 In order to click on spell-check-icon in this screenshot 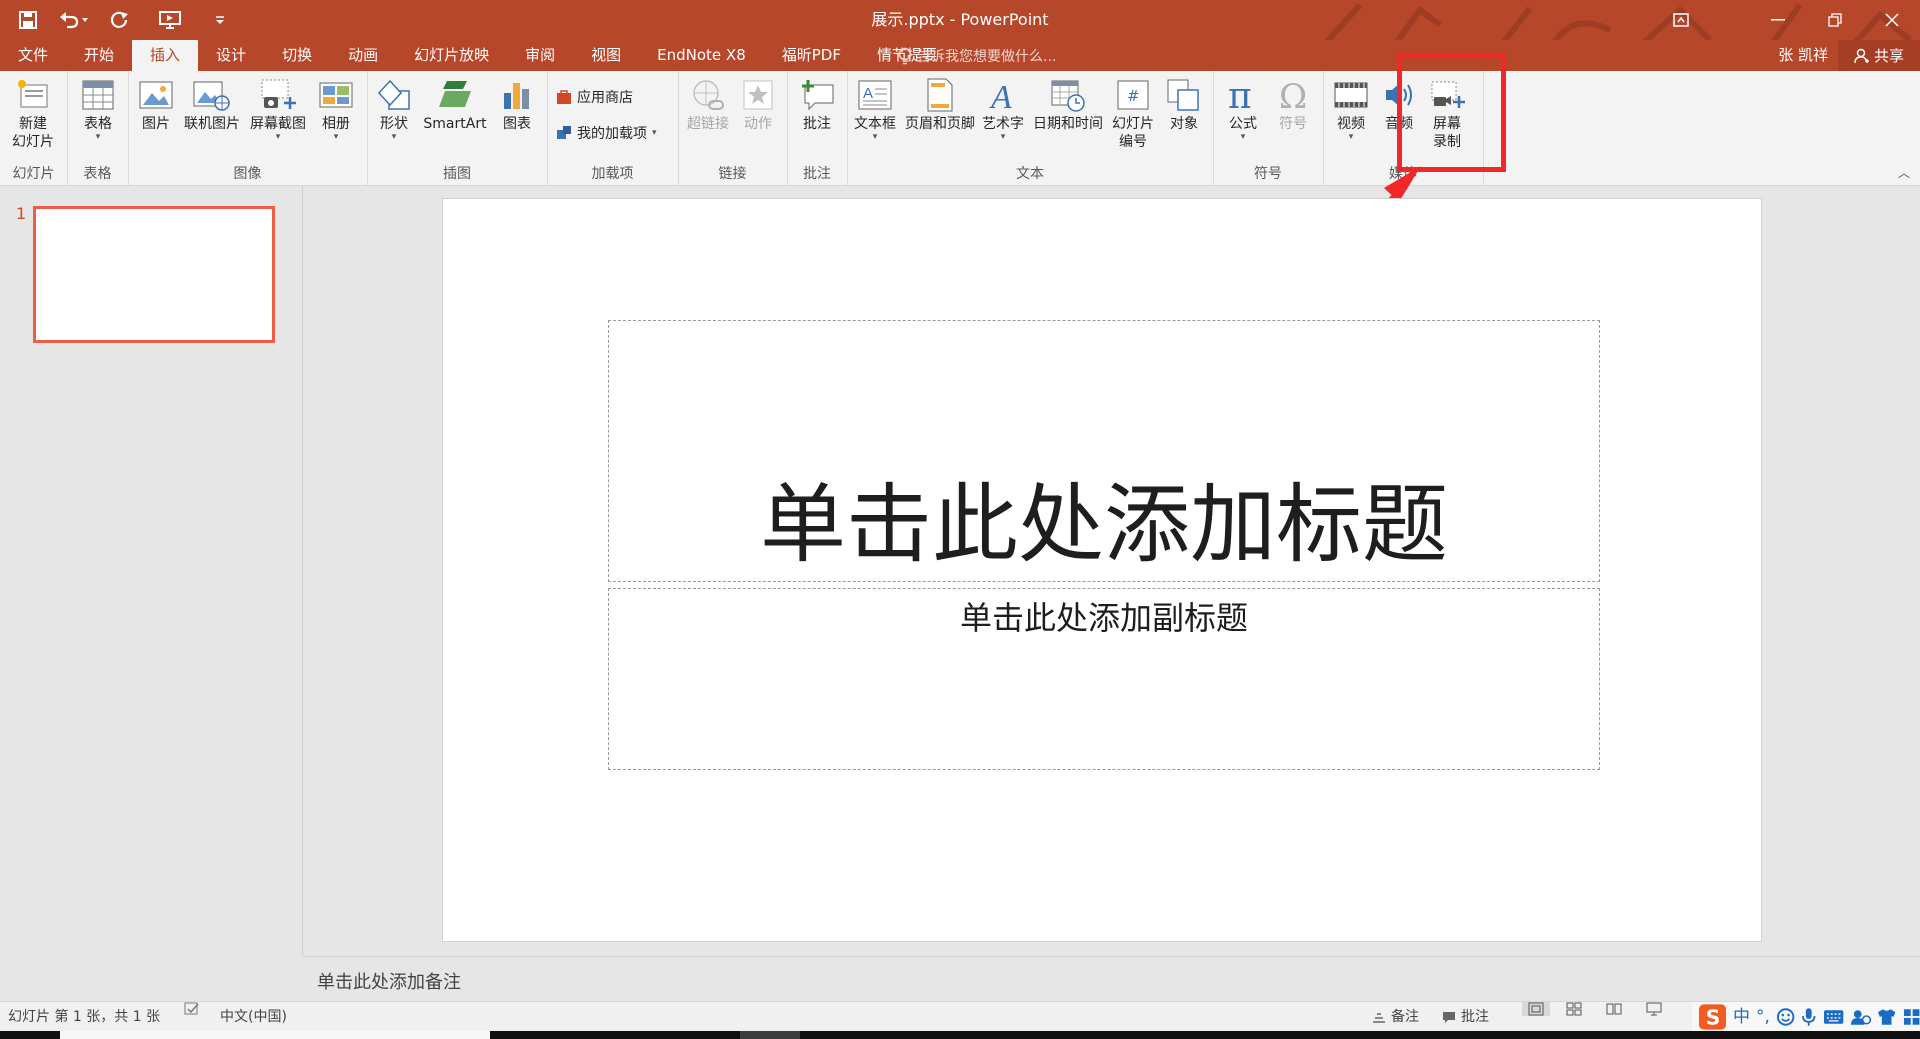, I will do `click(192, 1009)`.